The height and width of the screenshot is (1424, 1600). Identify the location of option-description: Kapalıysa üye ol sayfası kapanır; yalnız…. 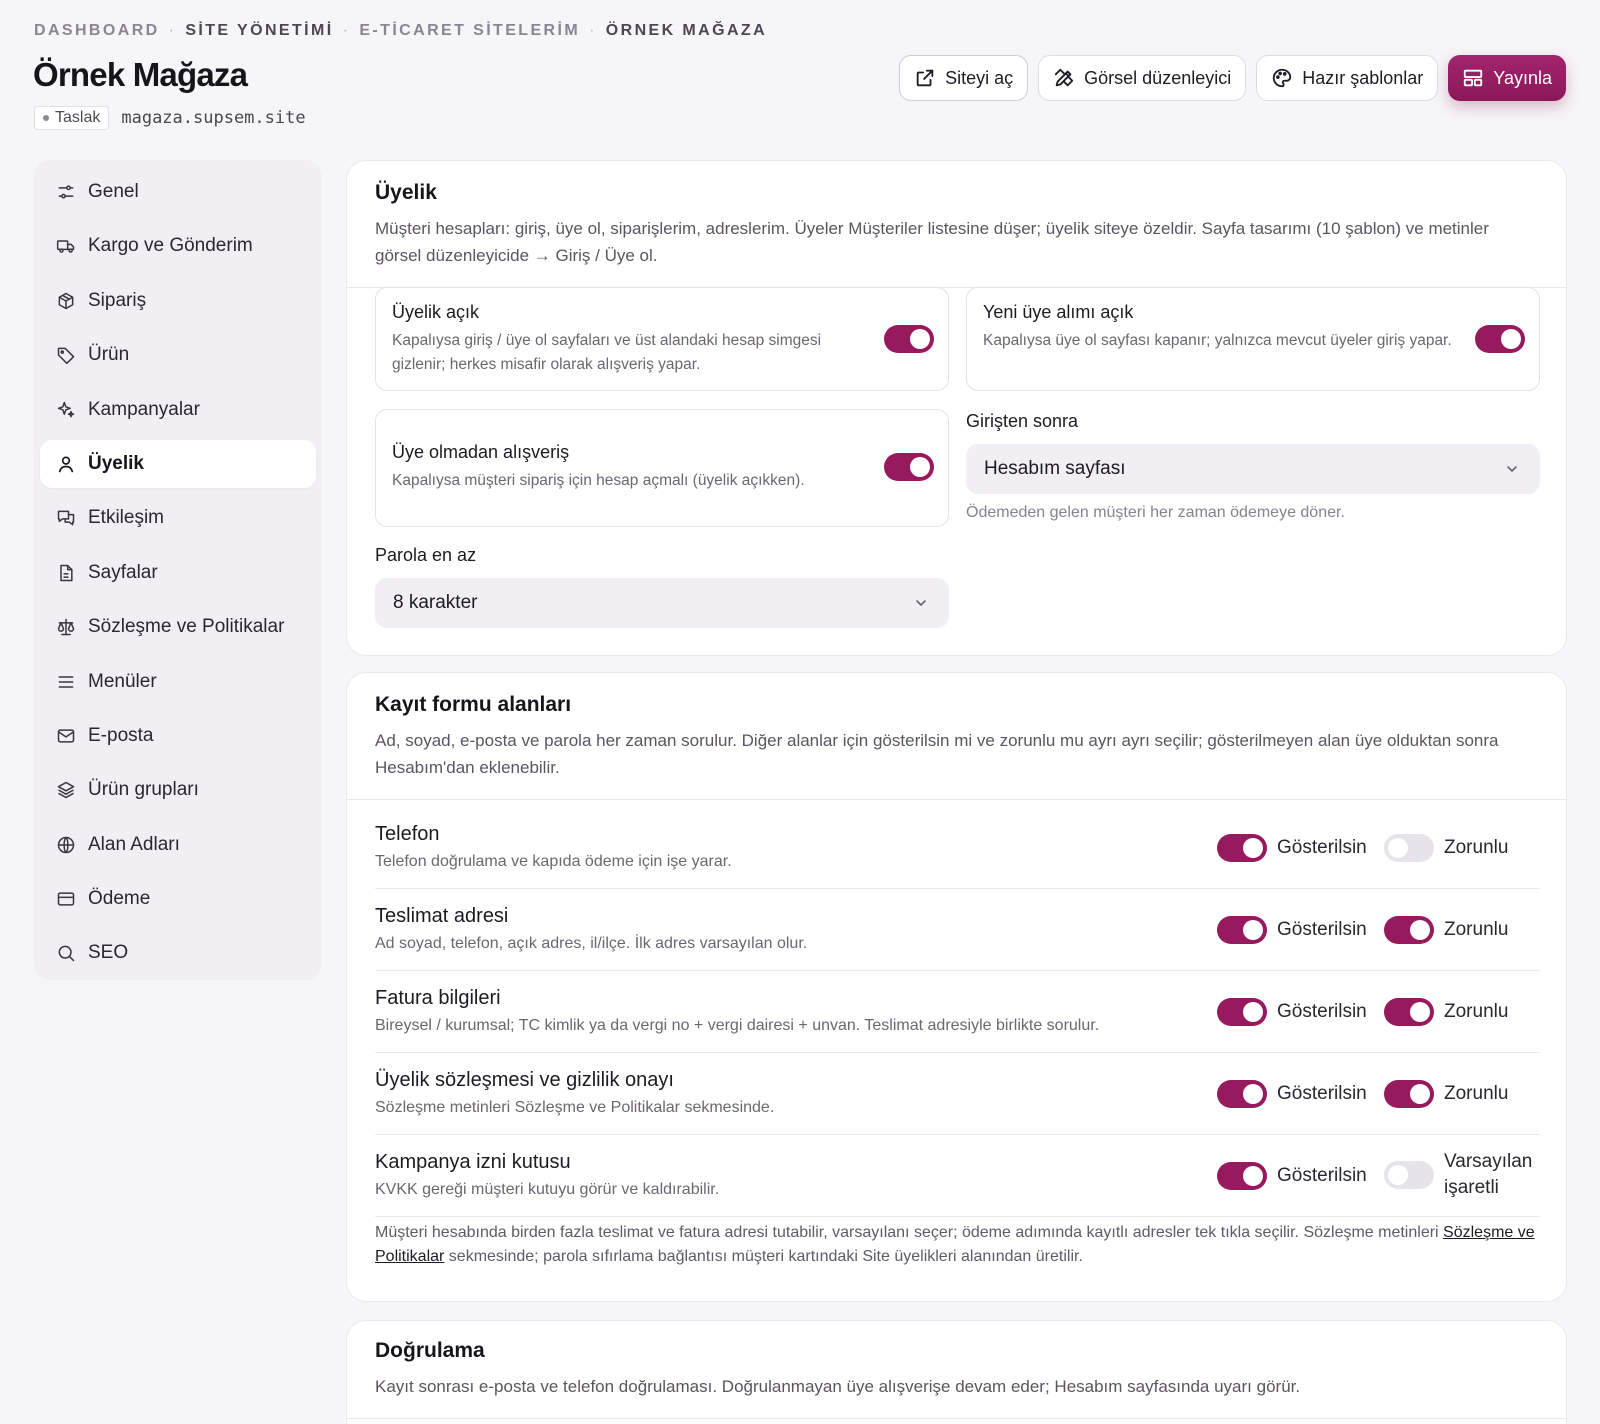
(1217, 340).